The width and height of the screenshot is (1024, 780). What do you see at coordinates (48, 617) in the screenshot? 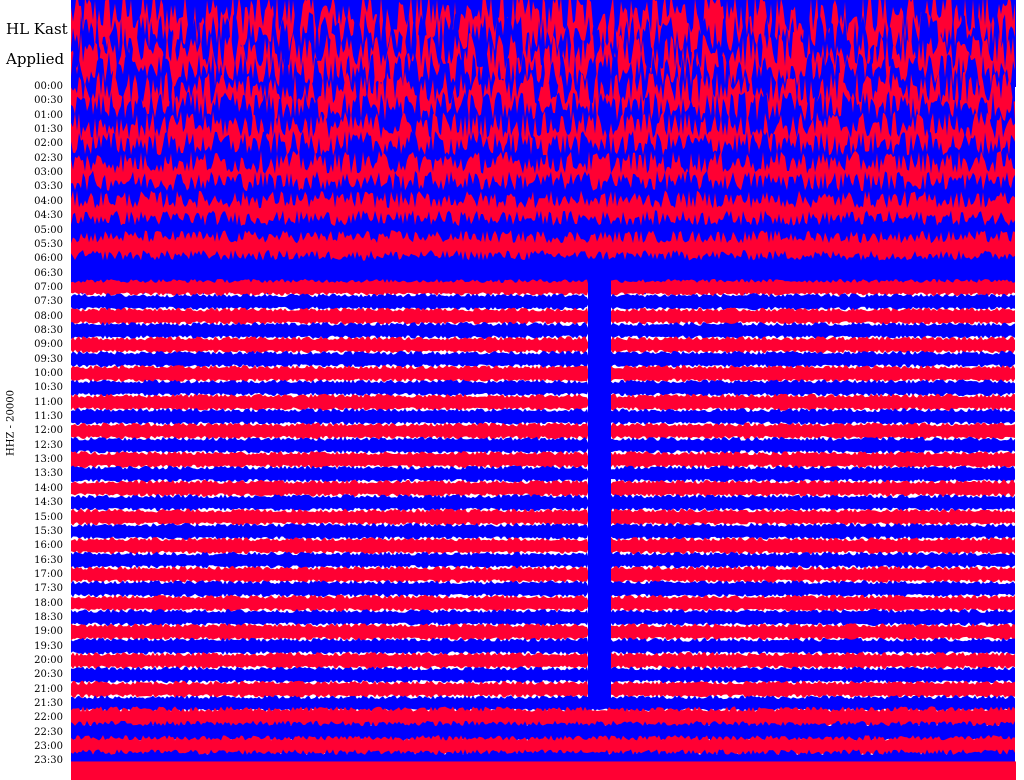
I see `y-tick-label: 18:30` at bounding box center [48, 617].